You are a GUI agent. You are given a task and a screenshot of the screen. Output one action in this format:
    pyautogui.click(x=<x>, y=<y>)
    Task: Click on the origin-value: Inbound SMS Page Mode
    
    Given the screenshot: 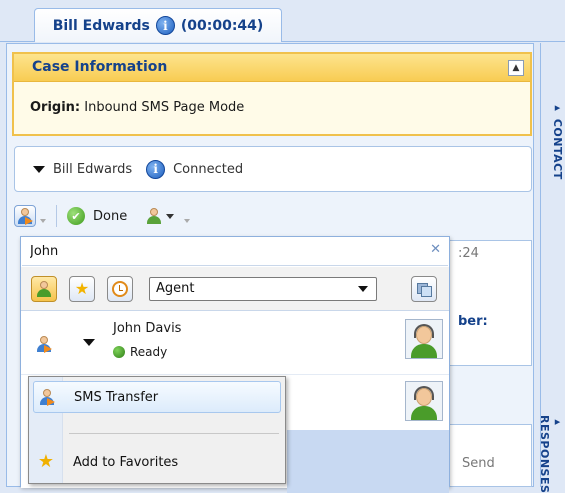 What is the action you would take?
    pyautogui.click(x=164, y=107)
    